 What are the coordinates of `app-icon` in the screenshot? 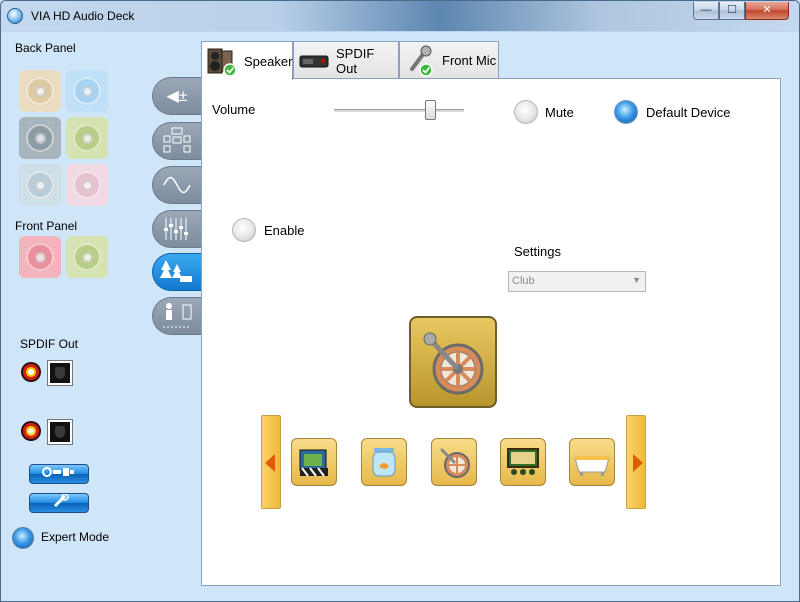 It's located at (15, 16).